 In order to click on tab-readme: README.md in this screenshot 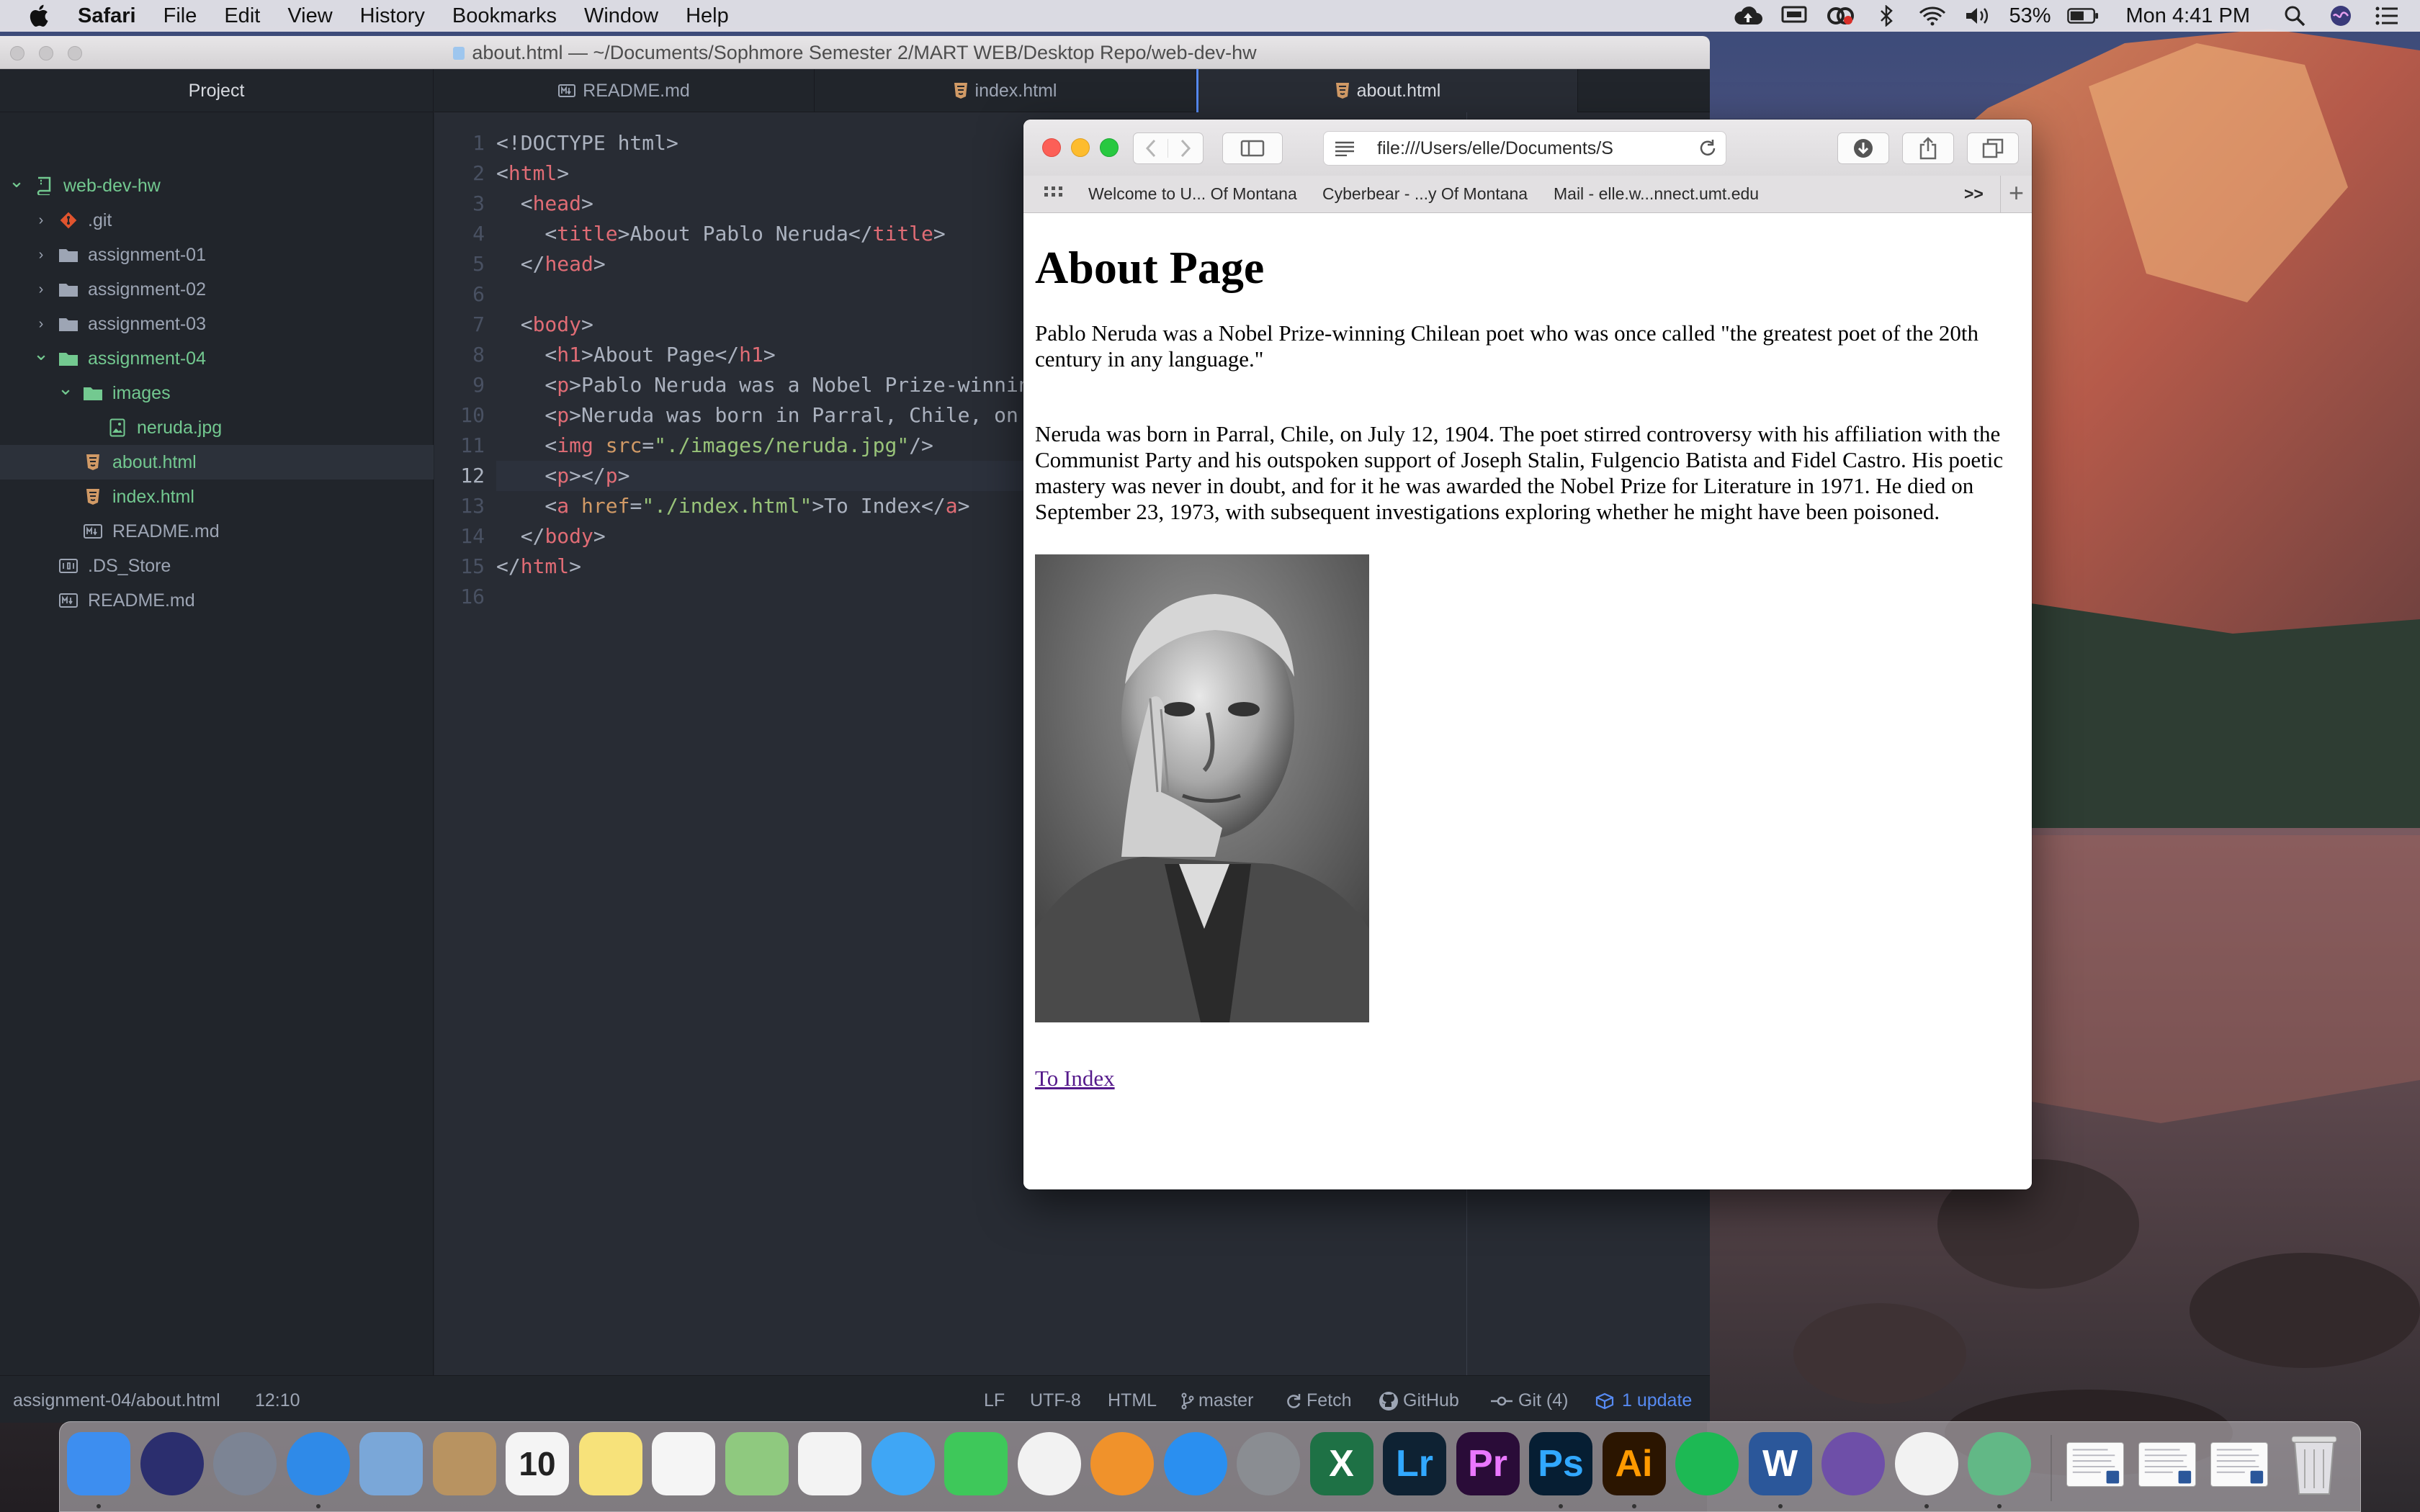, I will do `click(624, 90)`.